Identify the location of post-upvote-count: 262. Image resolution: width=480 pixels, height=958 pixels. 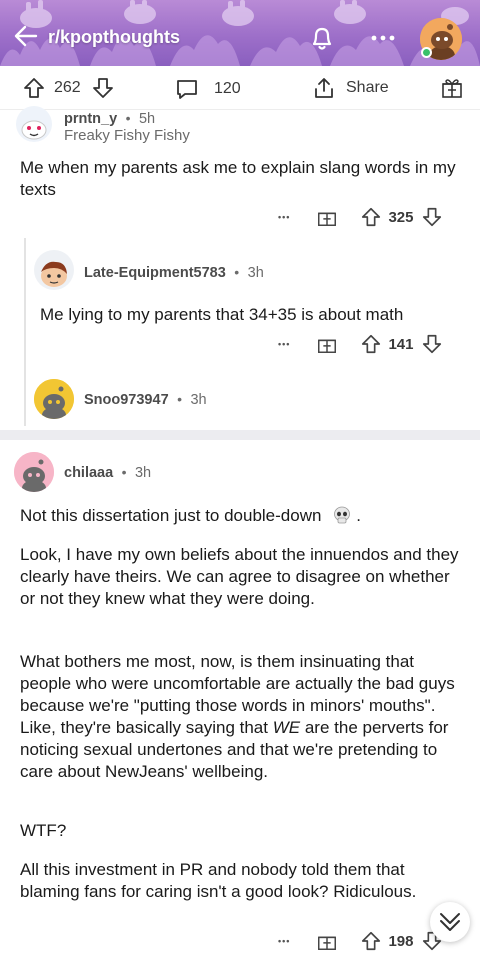
(67, 87).